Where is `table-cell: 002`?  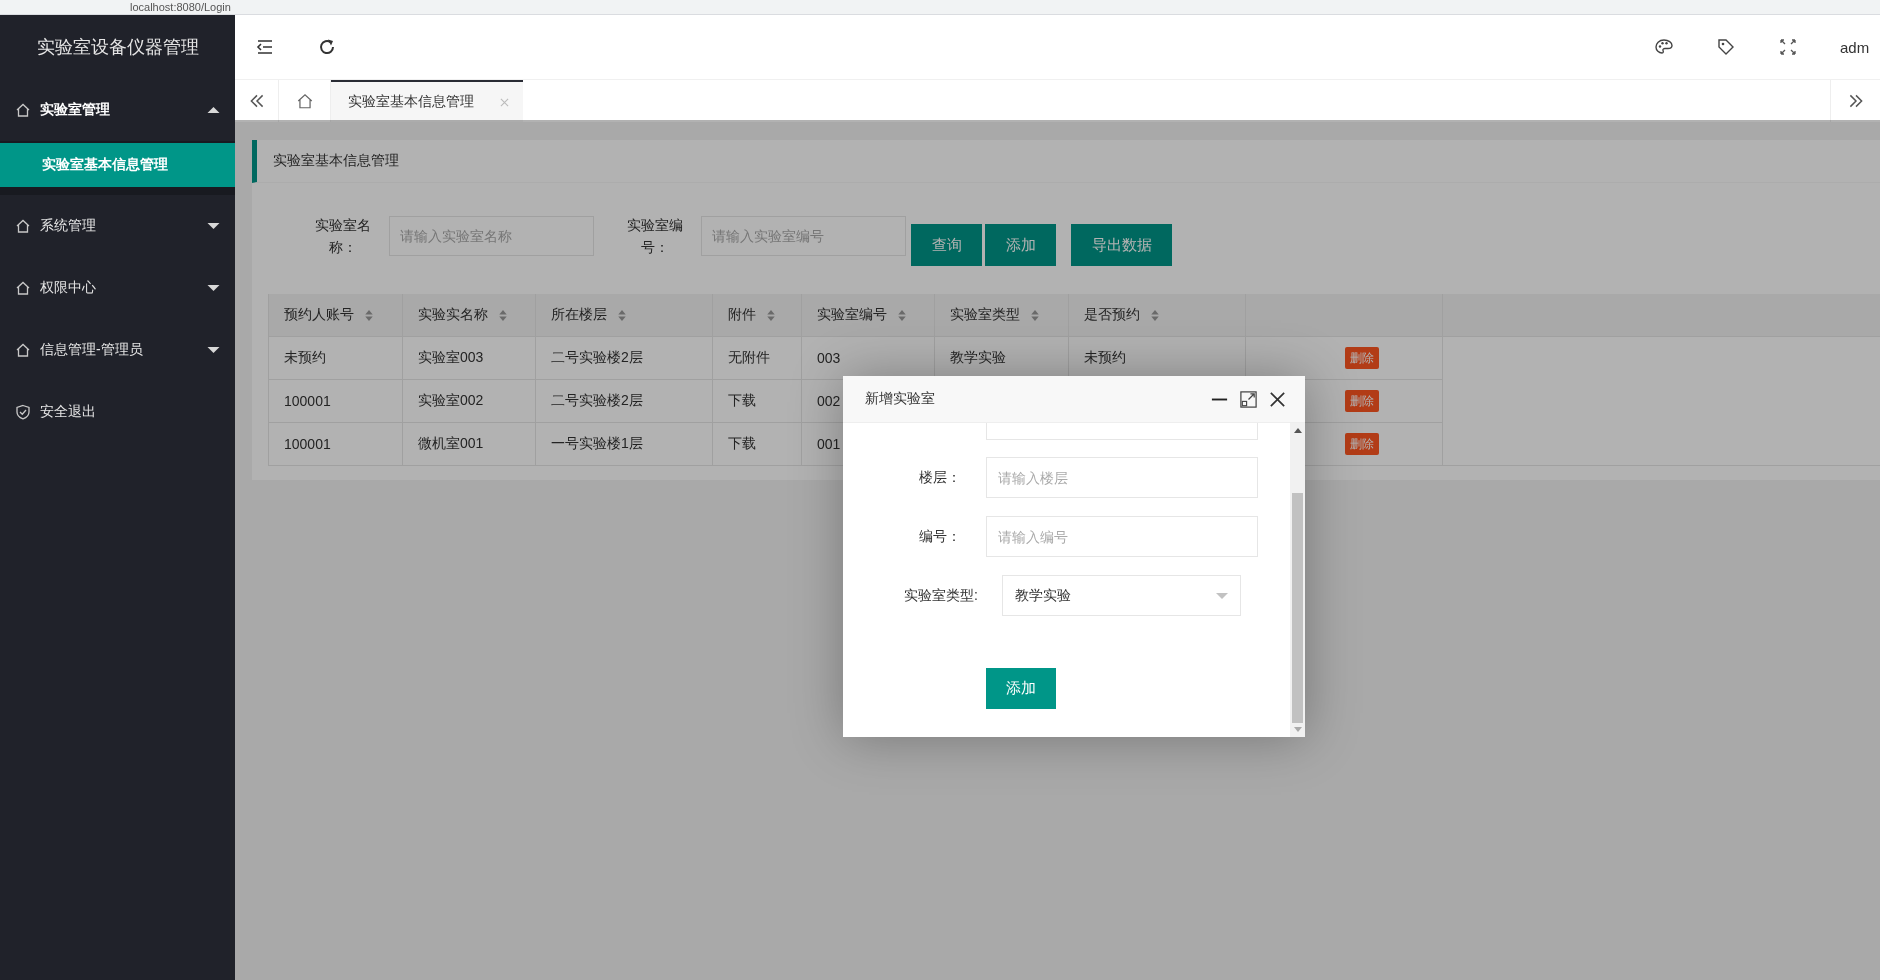
table-cell: 002 is located at coordinates (829, 401).